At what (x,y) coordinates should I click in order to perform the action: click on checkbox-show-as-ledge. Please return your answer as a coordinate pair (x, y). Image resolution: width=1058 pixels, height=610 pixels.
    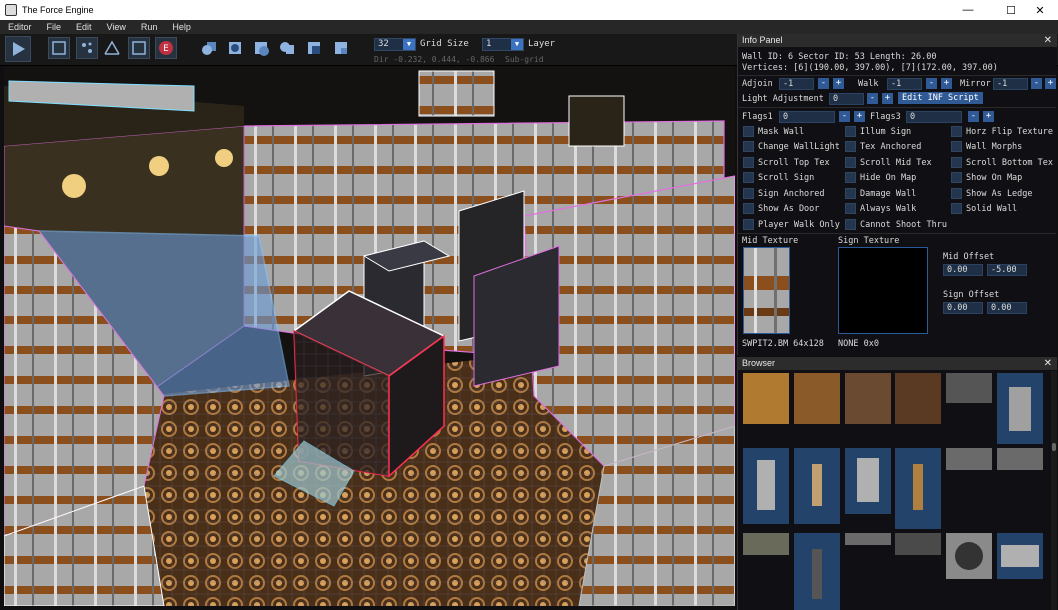
    Looking at the image, I should click on (956, 193).